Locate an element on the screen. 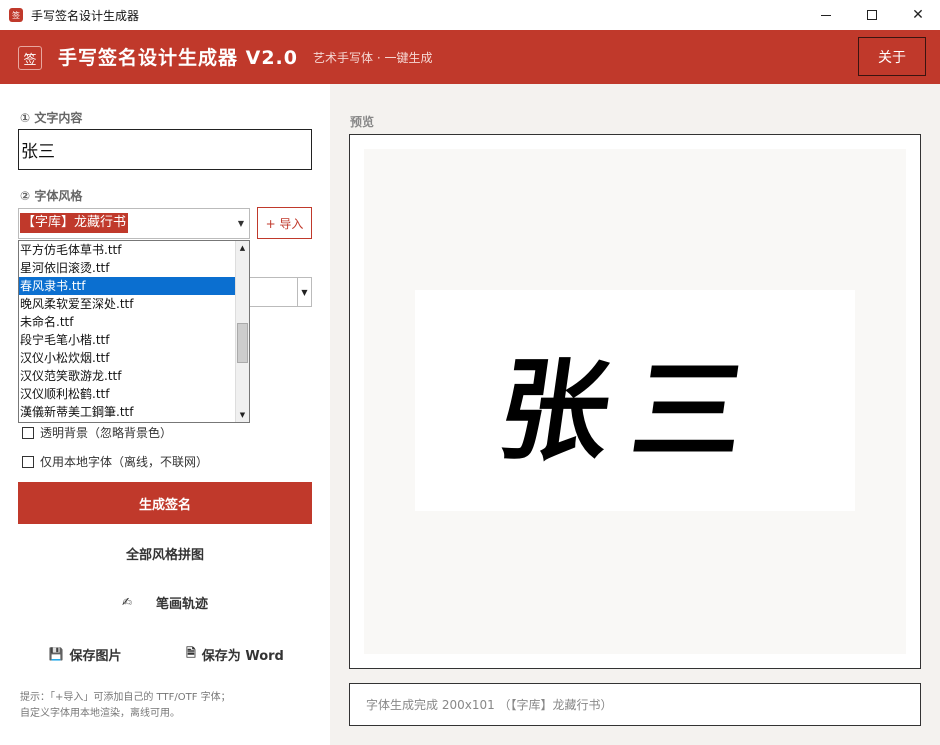 The width and height of the screenshot is (940, 745). font-option: 漢儀新蒂美工鋼筆.ttf is located at coordinates (127, 412).